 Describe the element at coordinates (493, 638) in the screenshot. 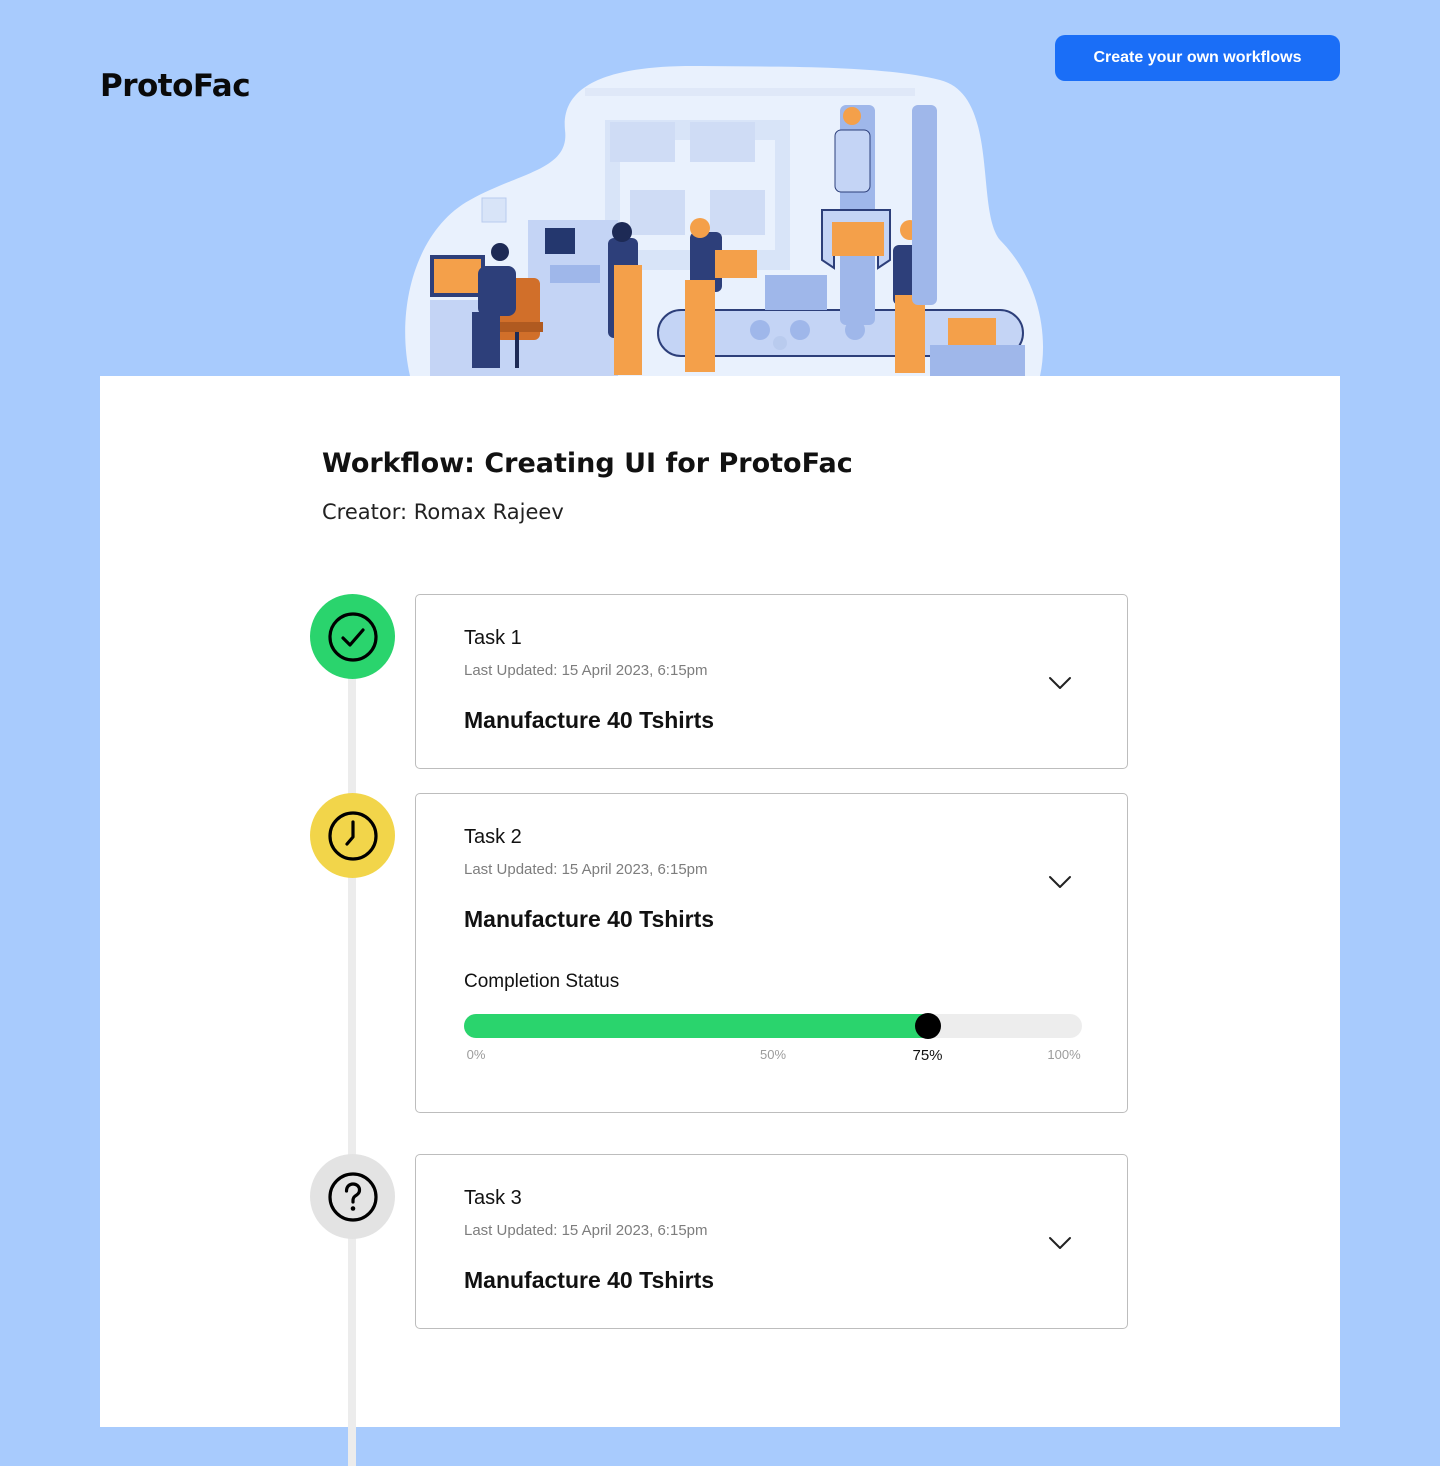

I see `task-label: Task 1` at that location.